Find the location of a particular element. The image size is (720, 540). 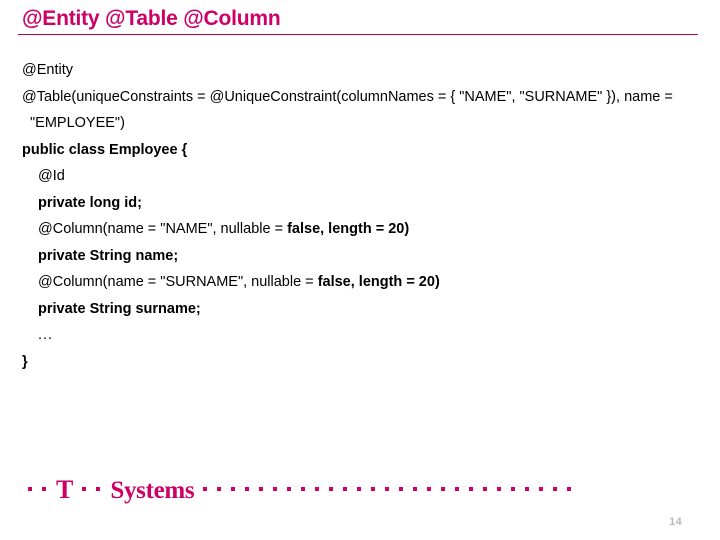

title-block: @Entity @Table @Column is located at coordinates (359, 20).